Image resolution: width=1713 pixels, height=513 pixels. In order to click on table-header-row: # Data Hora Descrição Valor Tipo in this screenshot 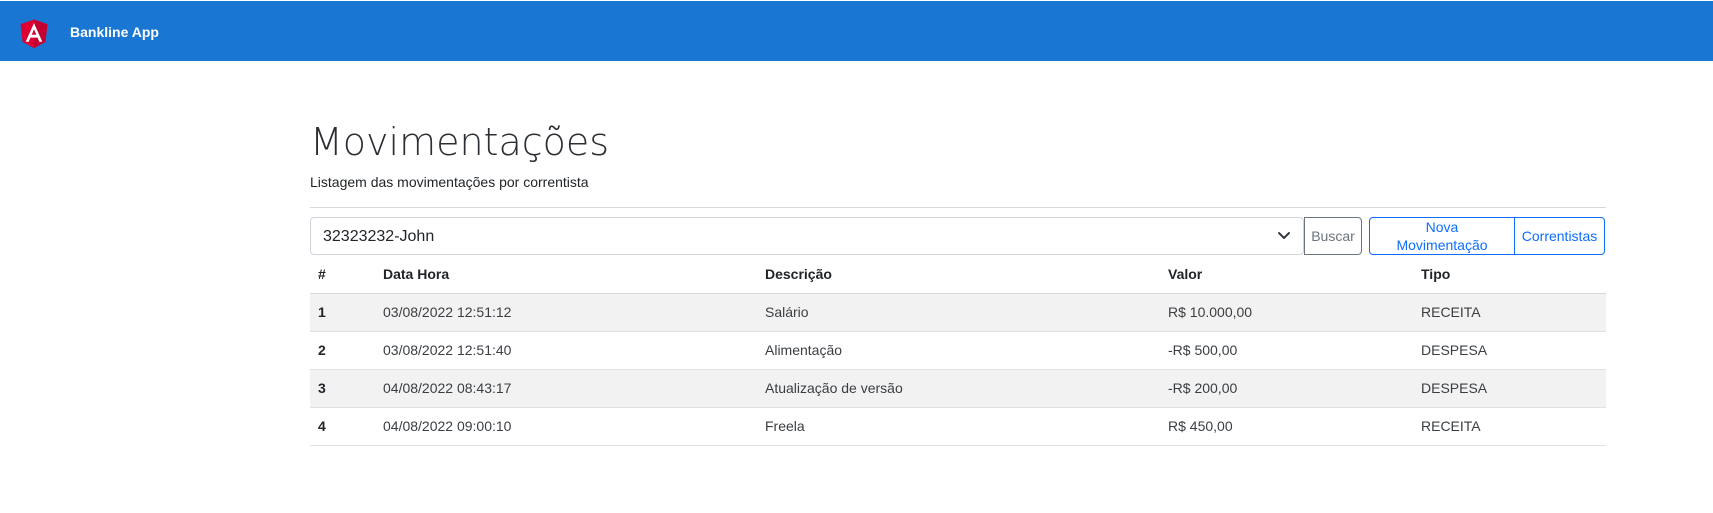, I will do `click(958, 274)`.